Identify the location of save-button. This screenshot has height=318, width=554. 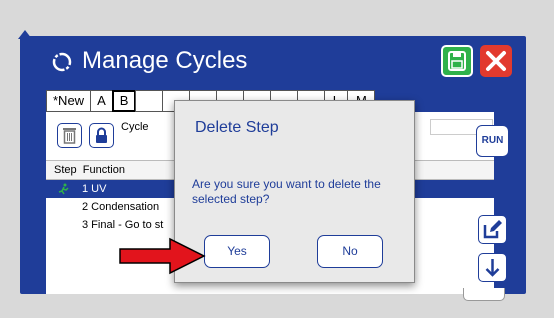
(457, 61).